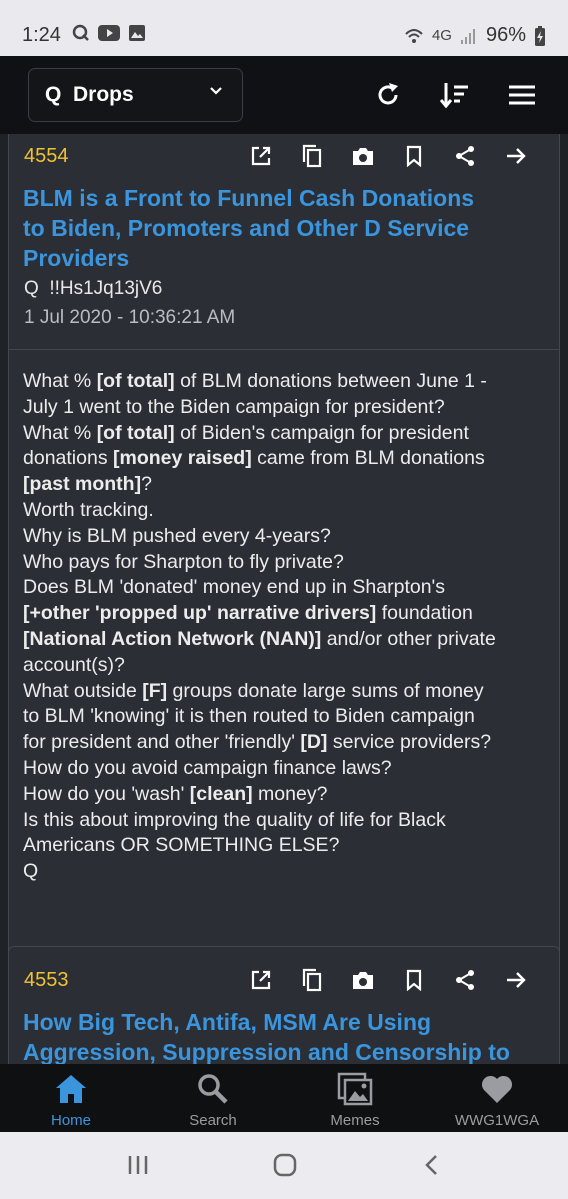  What do you see at coordinates (355, 1120) in the screenshot?
I see `nav-memes-label: Memes` at bounding box center [355, 1120].